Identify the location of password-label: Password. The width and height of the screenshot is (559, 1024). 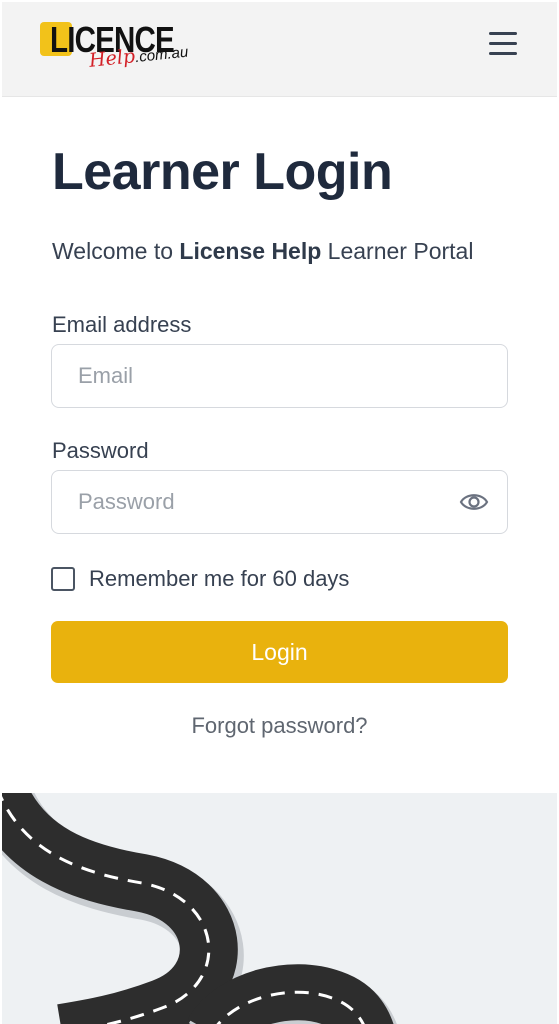
(100, 450).